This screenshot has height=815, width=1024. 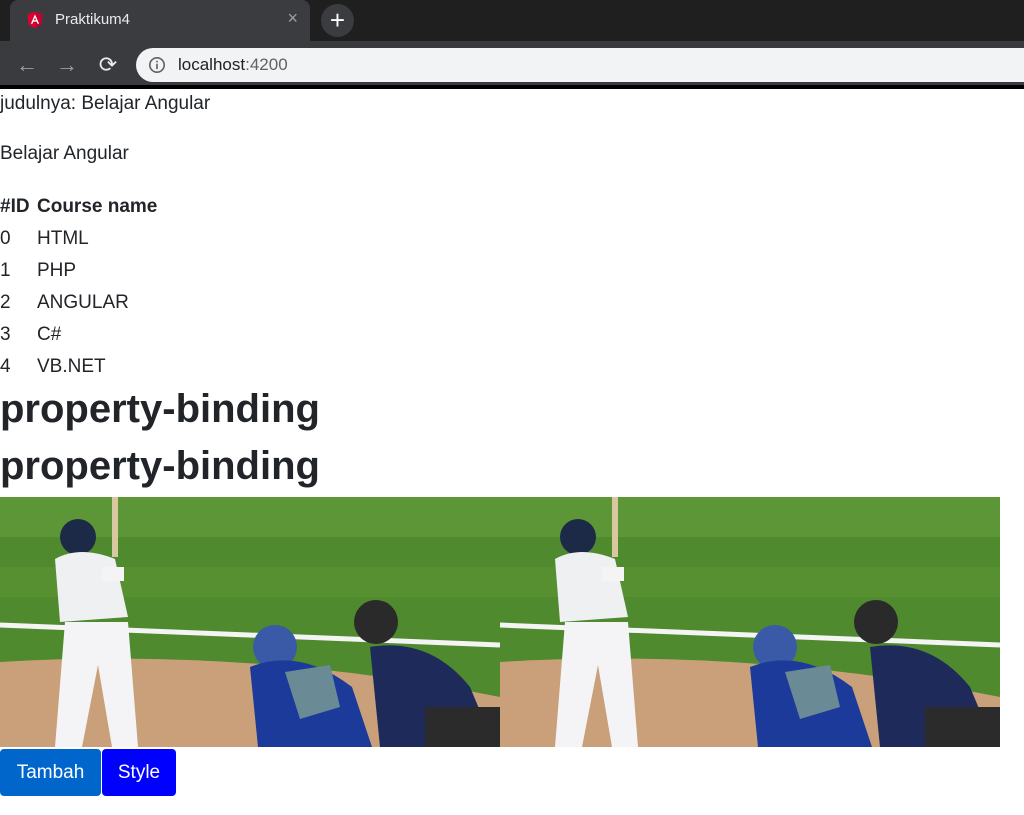 What do you see at coordinates (78, 271) in the screenshot?
I see `table-row: 1 PHP` at bounding box center [78, 271].